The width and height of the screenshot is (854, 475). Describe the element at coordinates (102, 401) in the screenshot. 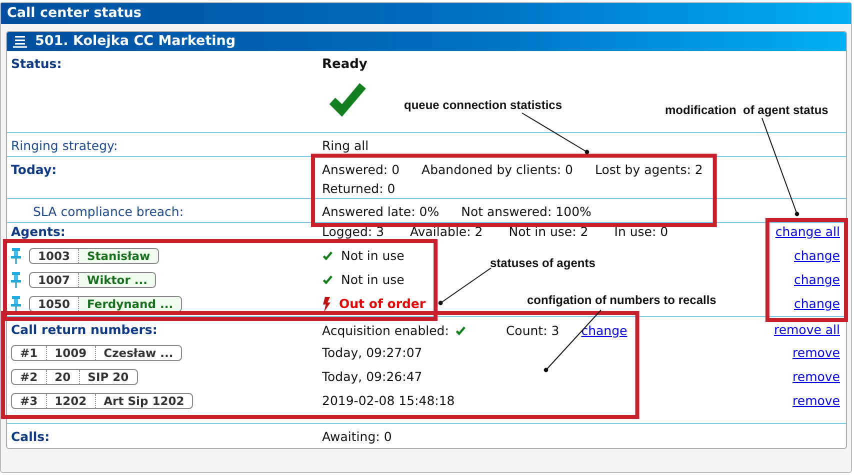

I see `number-tag: #3 1202 Art Sip 1202` at that location.